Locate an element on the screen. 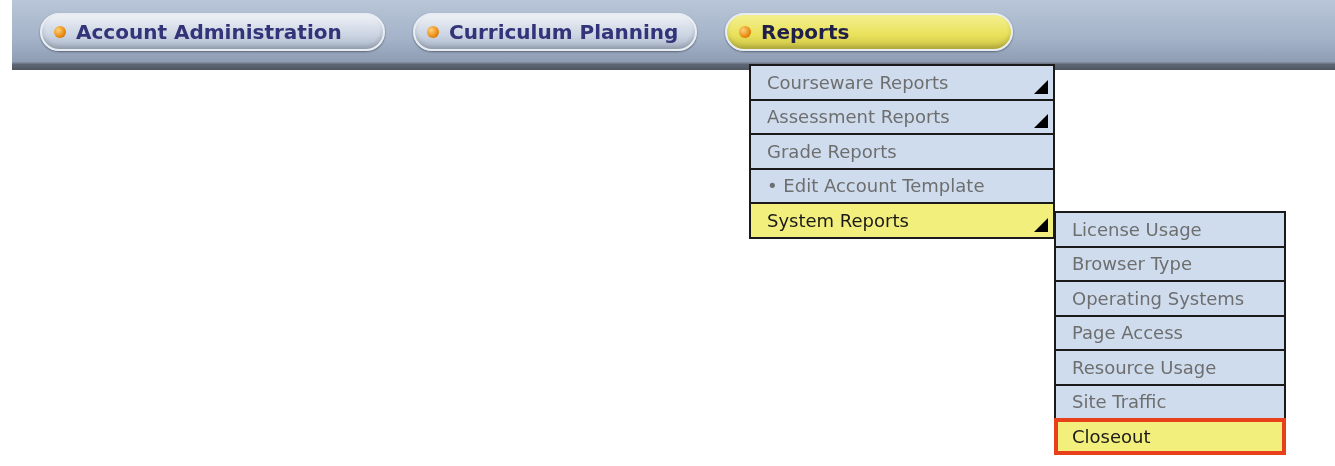 Image resolution: width=1335 pixels, height=466 pixels. menu-item: Courseware Reports is located at coordinates (902, 82).